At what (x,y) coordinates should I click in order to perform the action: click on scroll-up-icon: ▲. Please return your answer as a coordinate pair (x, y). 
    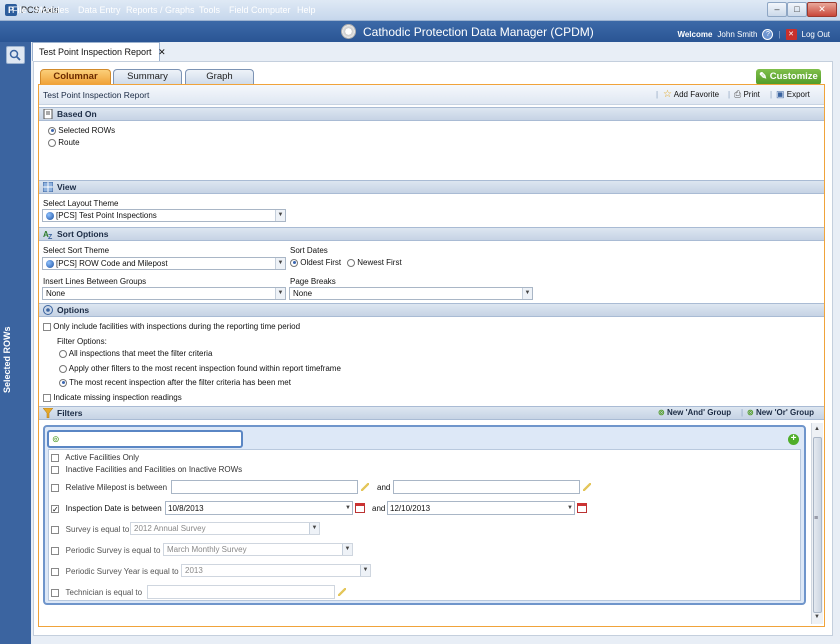
    Looking at the image, I should click on (817, 429).